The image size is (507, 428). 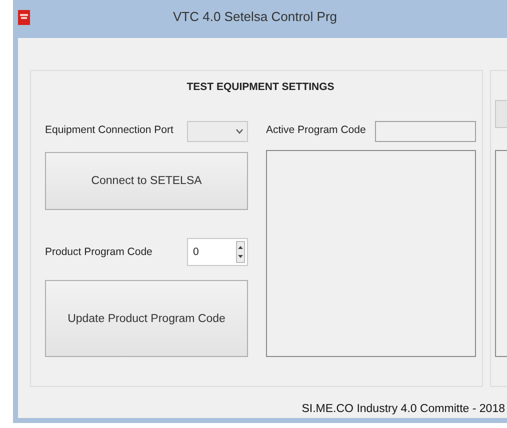 What do you see at coordinates (217, 252) in the screenshot?
I see `number-spinner: 0` at bounding box center [217, 252].